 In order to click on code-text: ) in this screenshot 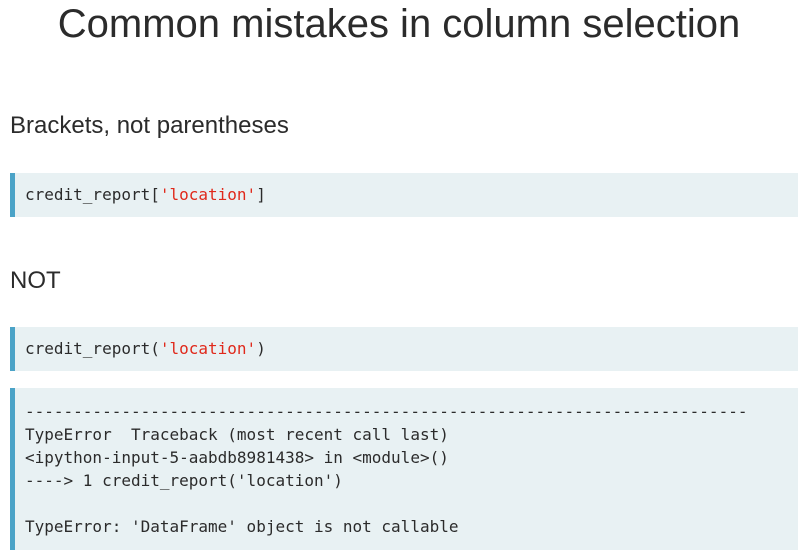, I will do `click(261, 348)`.